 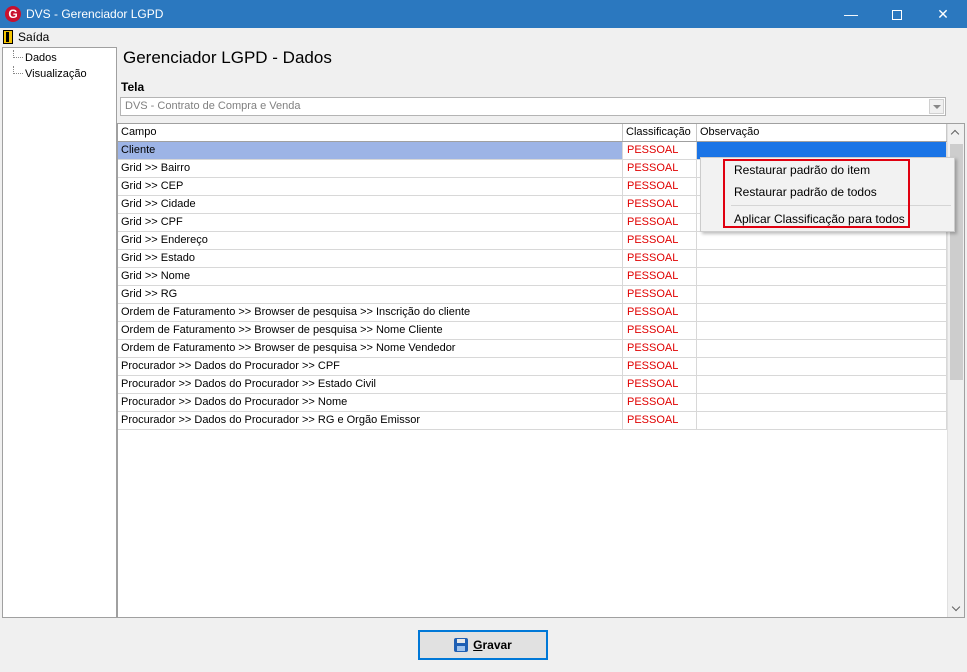 I want to click on table-row: Grid >> Endereço PESSOAL, so click(x=532, y=241).